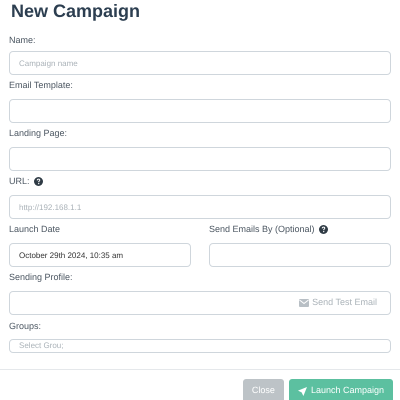 Image resolution: width=400 pixels, height=400 pixels. What do you see at coordinates (41, 277) in the screenshot?
I see `field-label: Sending Profile:` at bounding box center [41, 277].